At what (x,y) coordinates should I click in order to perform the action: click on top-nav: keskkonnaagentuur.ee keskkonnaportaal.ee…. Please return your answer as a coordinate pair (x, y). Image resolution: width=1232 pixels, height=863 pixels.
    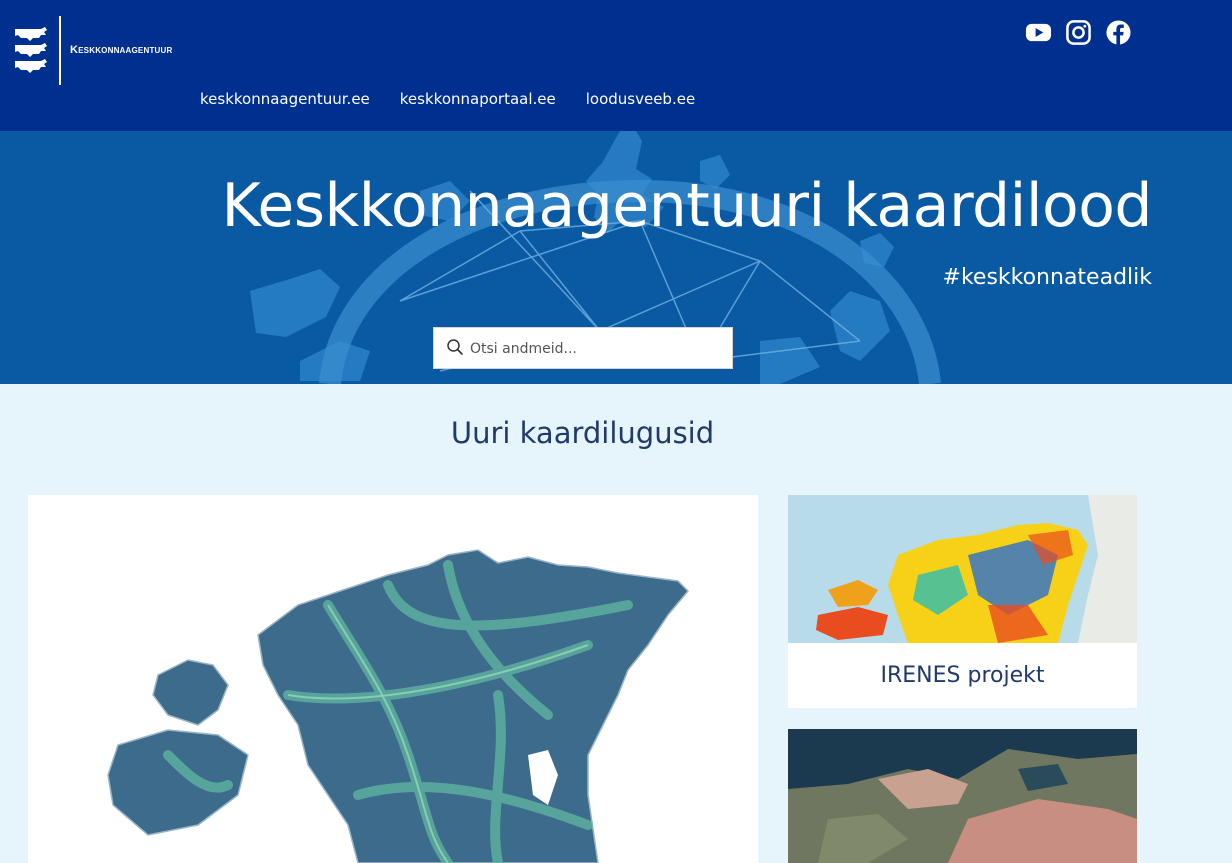
    Looking at the image, I should click on (462, 99).